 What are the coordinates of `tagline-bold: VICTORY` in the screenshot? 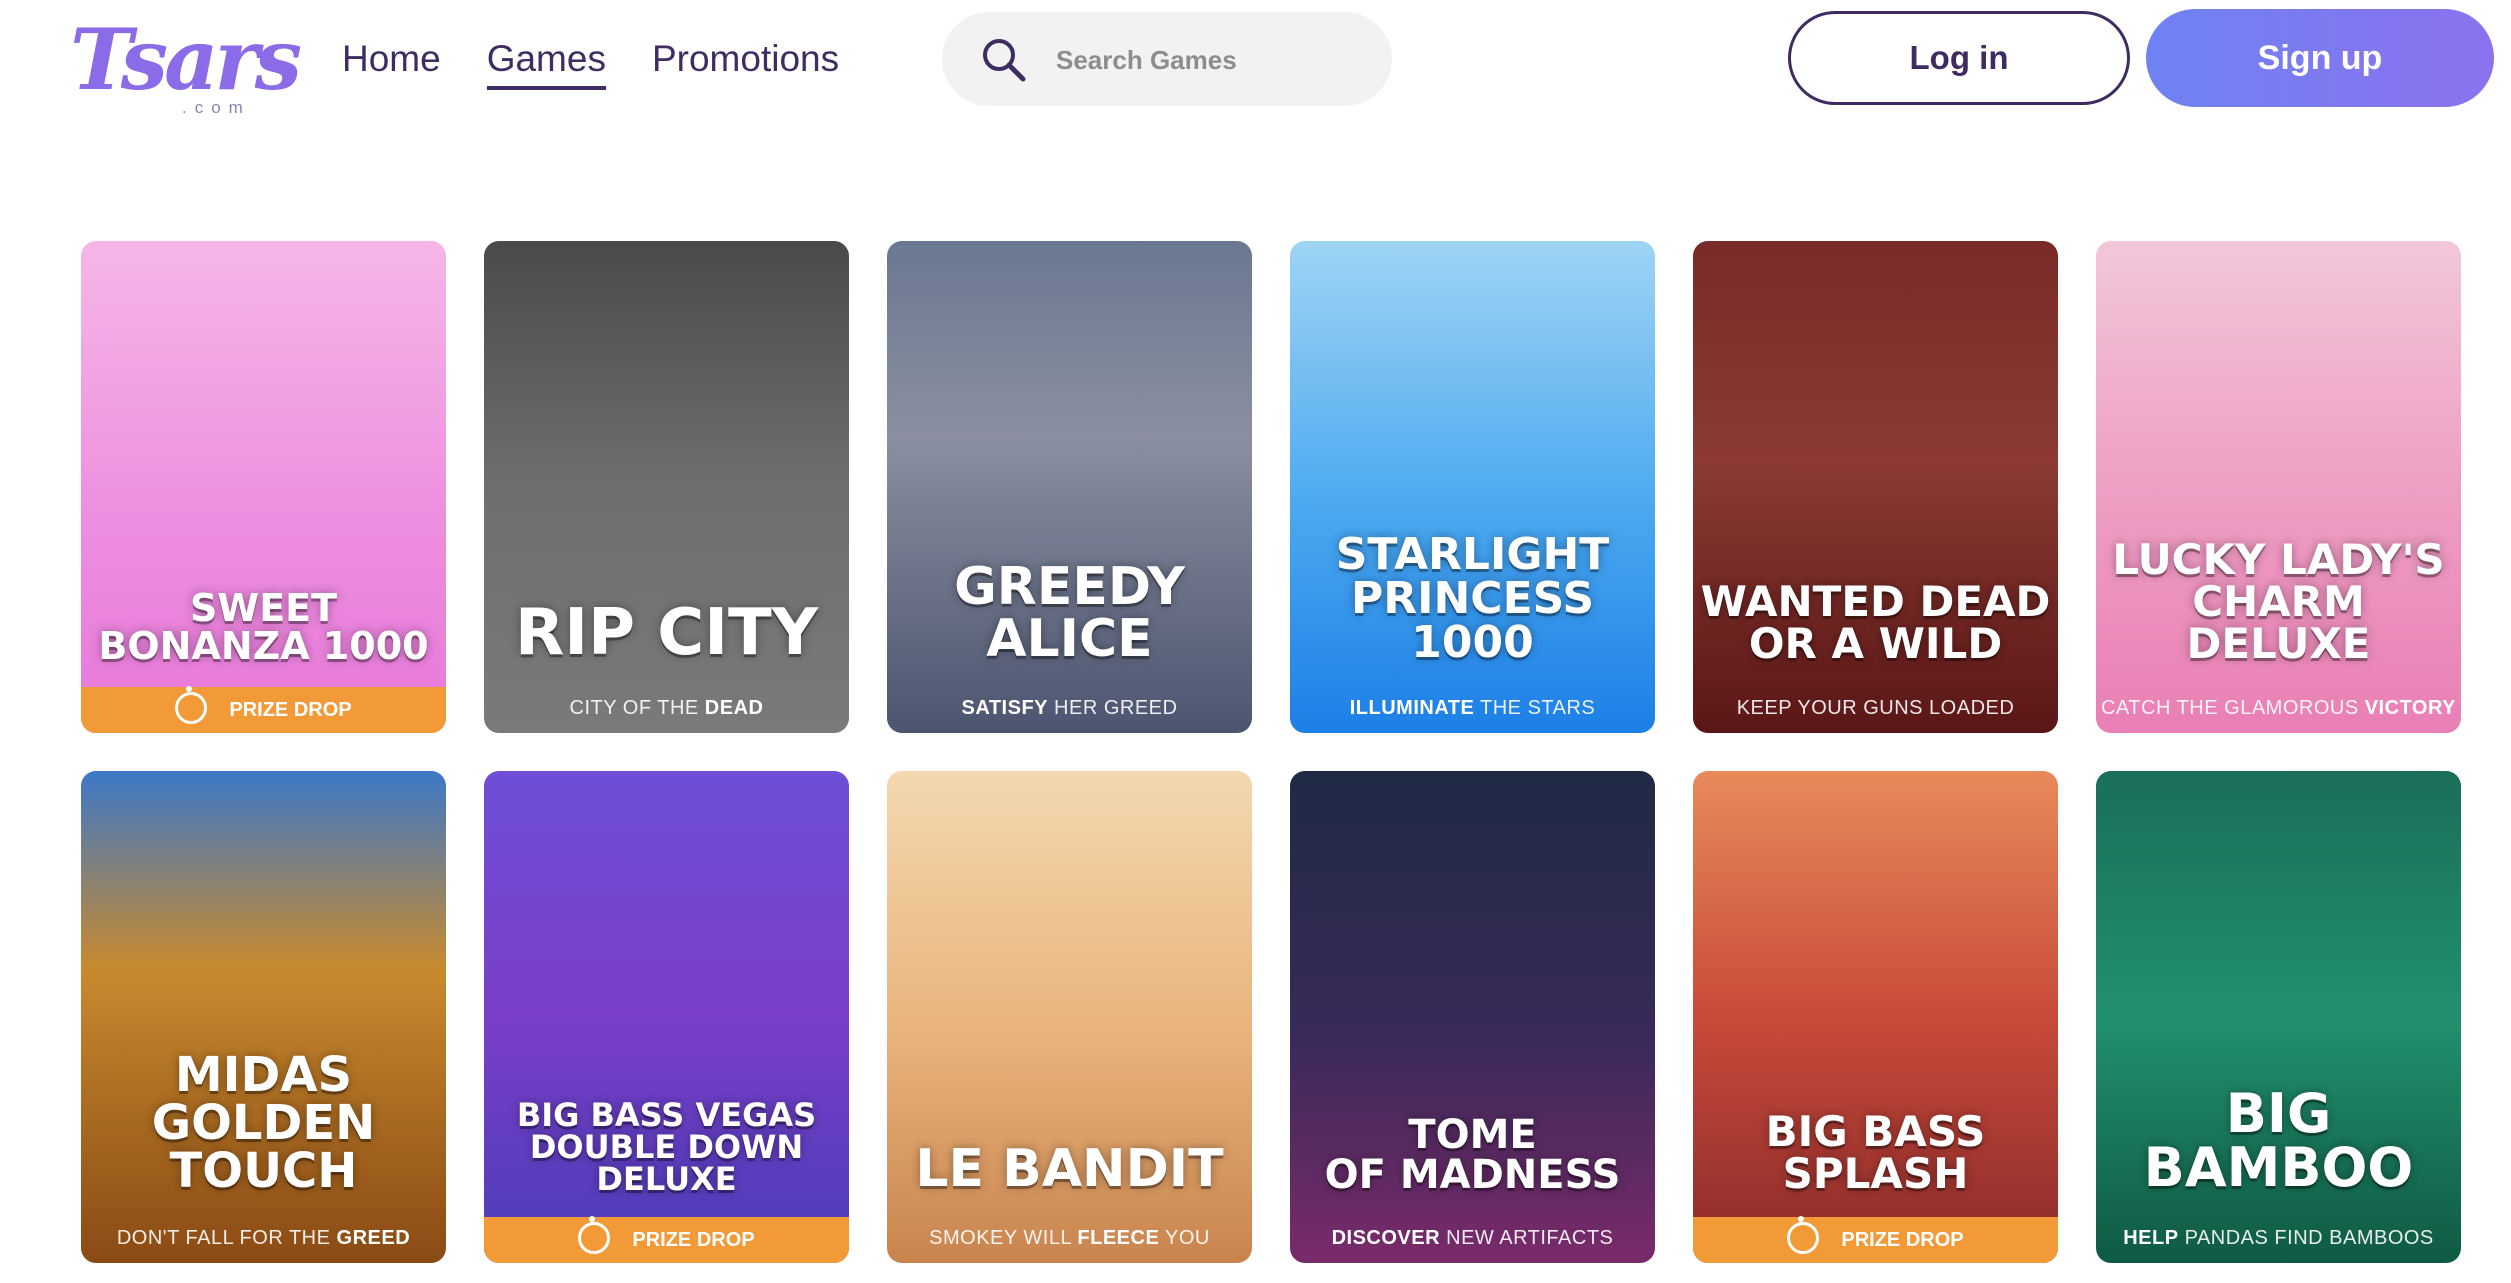 It's located at (2410, 708).